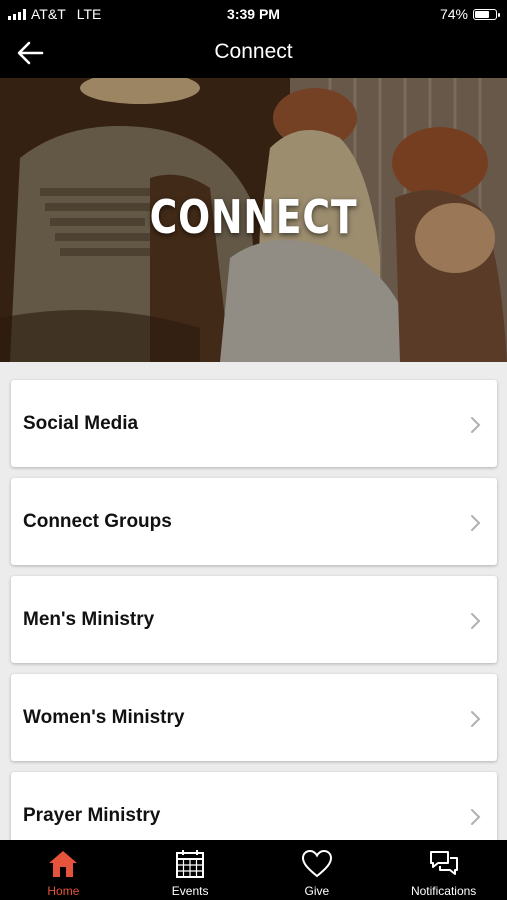 The image size is (507, 900). What do you see at coordinates (97, 521) in the screenshot?
I see `menu-item-label: Connect Groups` at bounding box center [97, 521].